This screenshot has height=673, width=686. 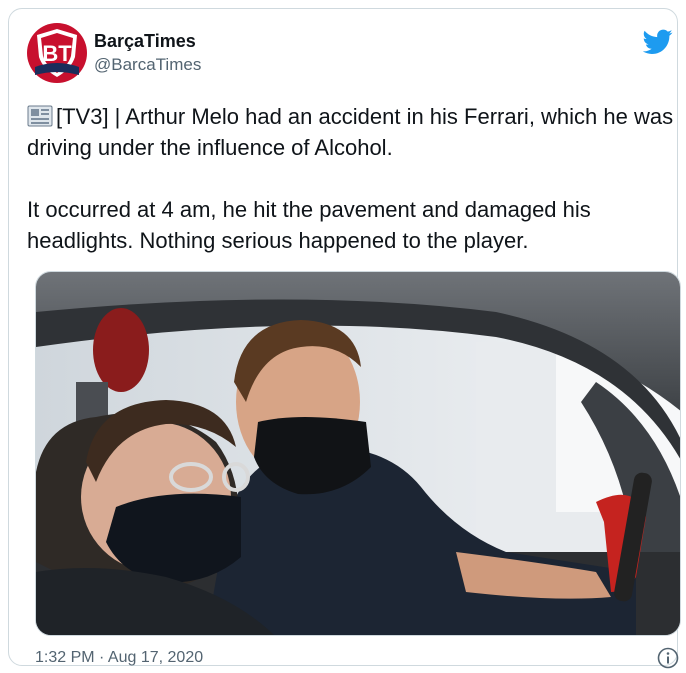 I want to click on barcatimes-logo-avatar: BT, so click(x=57, y=53).